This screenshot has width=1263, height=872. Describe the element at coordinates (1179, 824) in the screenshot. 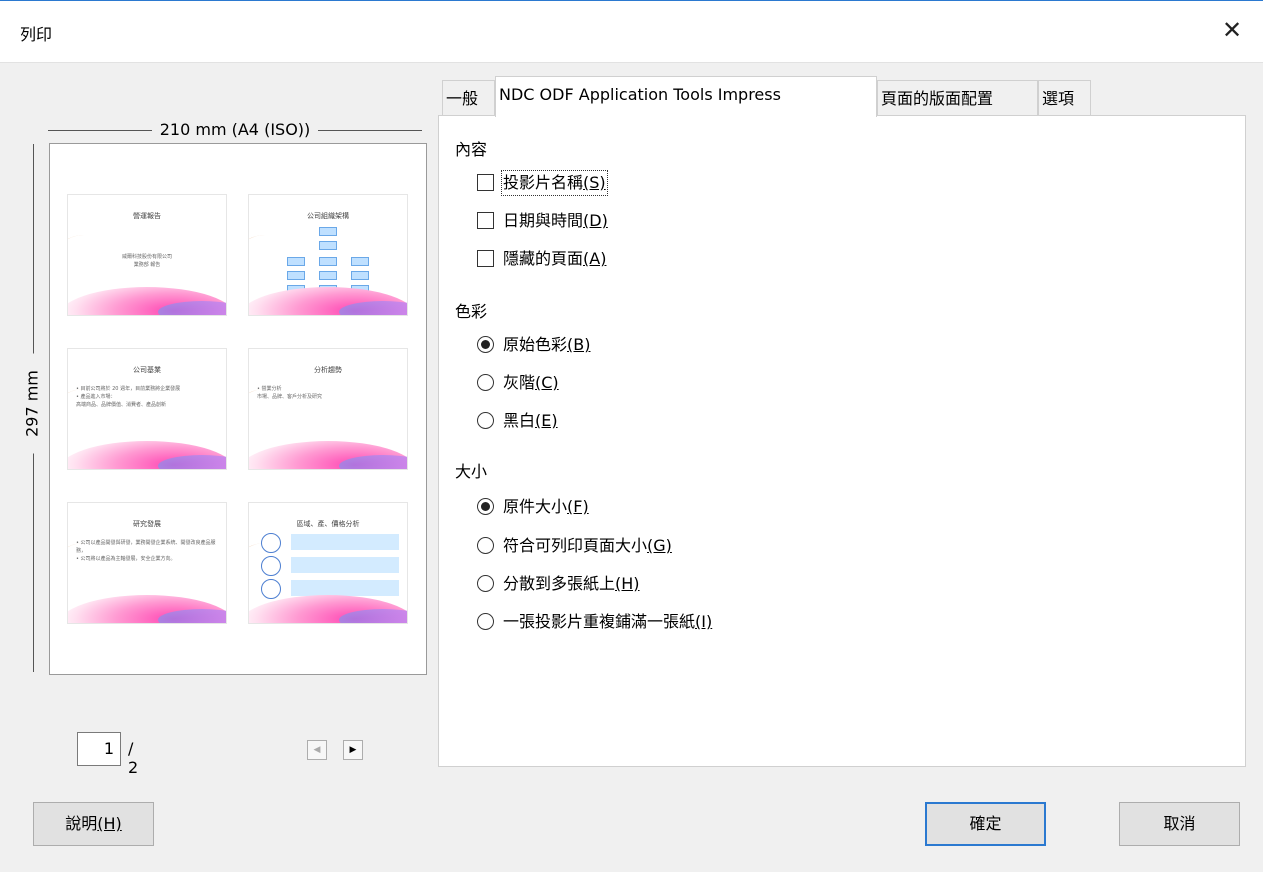

I see `cancel-button: 取消` at that location.